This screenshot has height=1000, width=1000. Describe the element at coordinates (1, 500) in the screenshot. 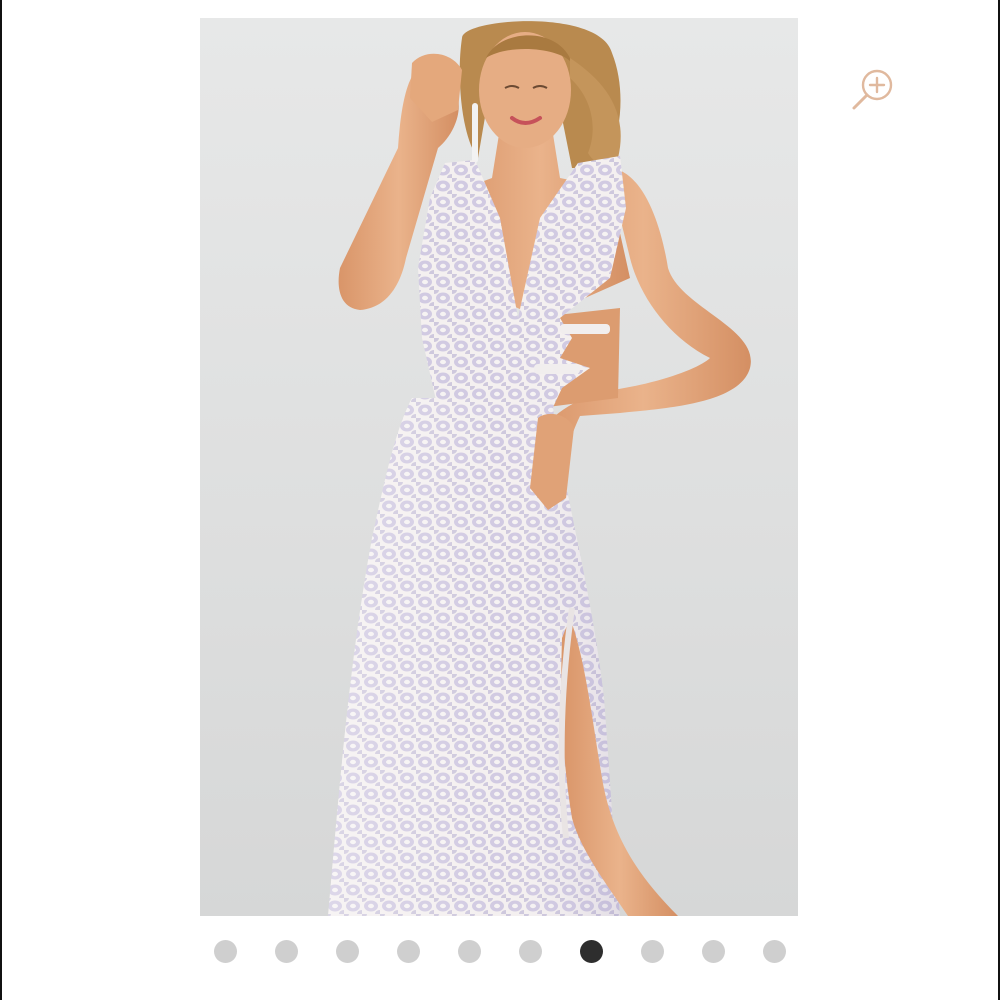

I see `left-border` at that location.